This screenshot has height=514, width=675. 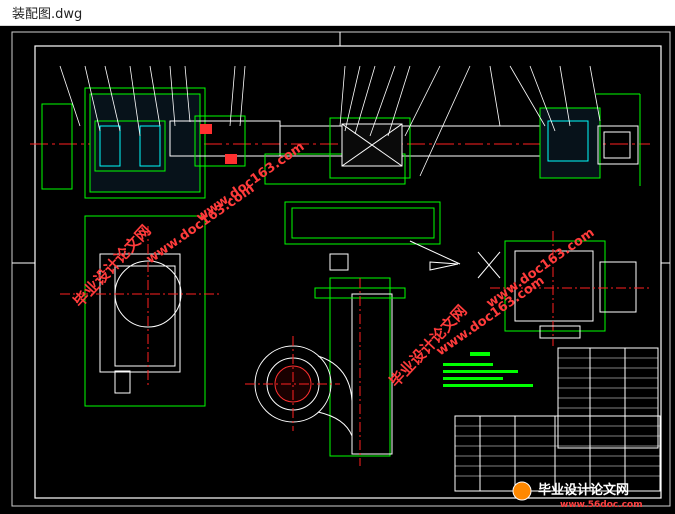 I want to click on parts-list-table, so click(x=557, y=419).